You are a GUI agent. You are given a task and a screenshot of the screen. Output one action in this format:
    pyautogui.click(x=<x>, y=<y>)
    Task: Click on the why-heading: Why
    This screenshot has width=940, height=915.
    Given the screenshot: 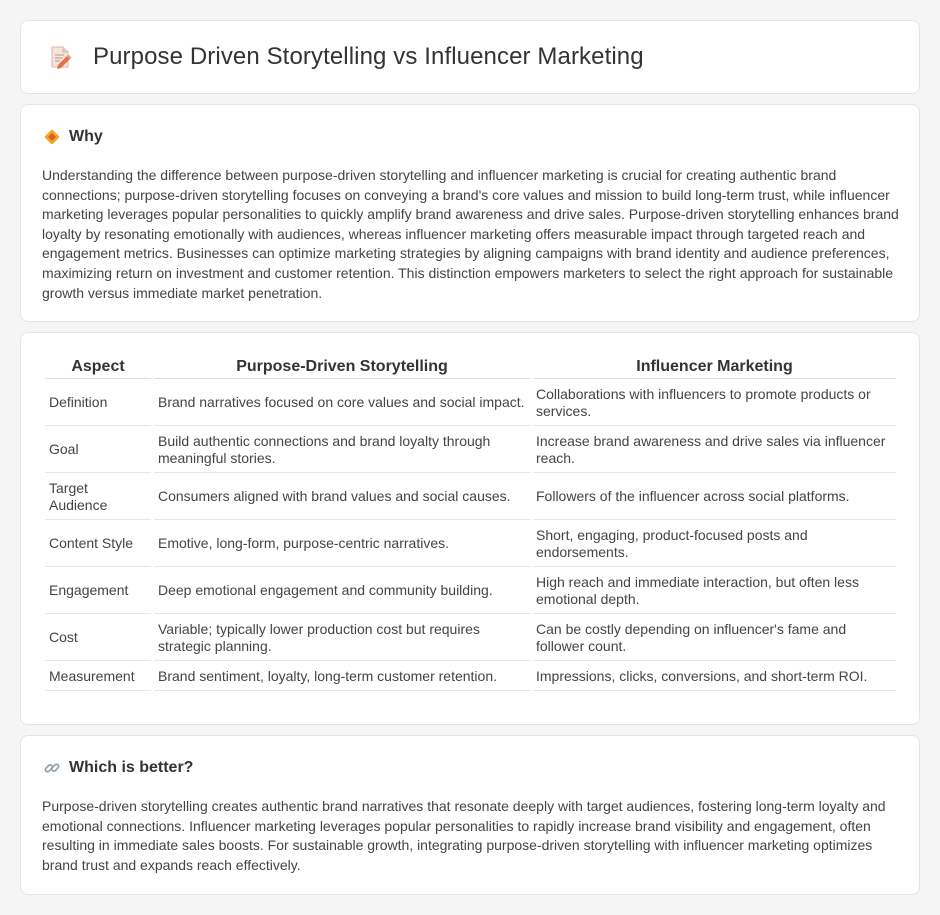 What is the action you would take?
    pyautogui.click(x=73, y=137)
    